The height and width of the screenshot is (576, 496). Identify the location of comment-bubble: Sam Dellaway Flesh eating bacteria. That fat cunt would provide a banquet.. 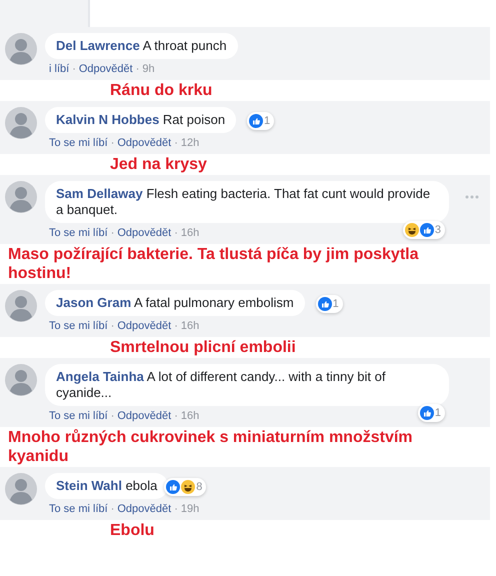
(247, 202).